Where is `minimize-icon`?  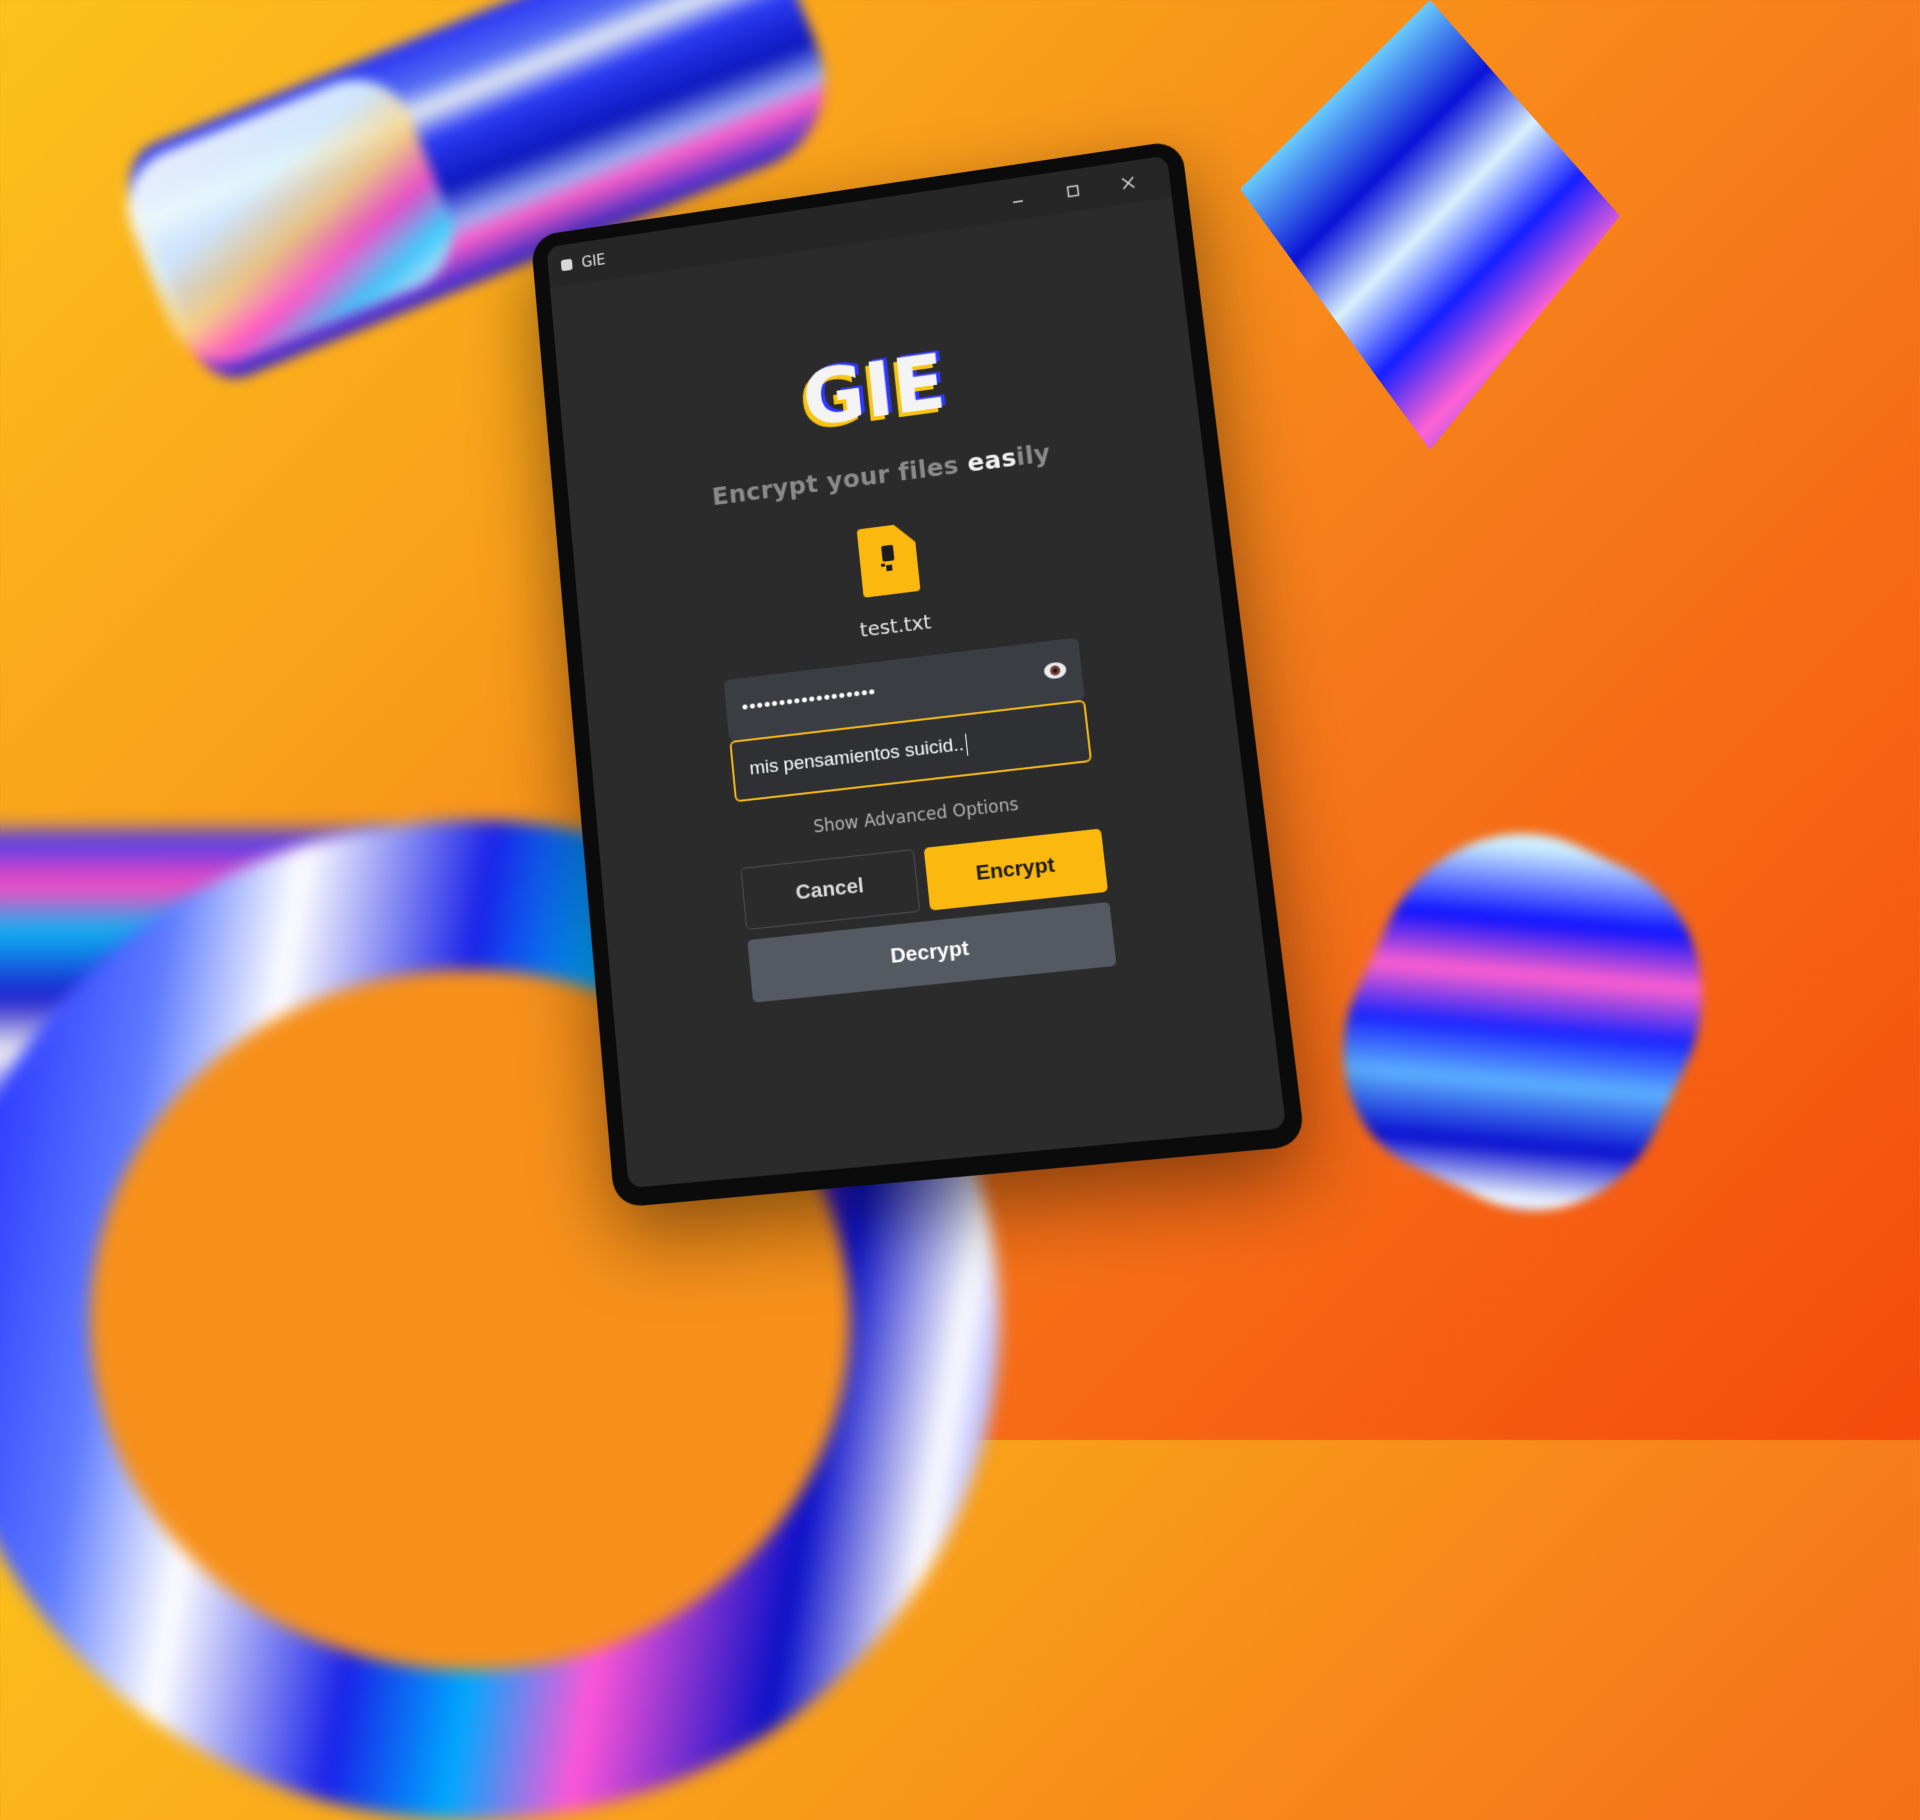 minimize-icon is located at coordinates (1017, 198).